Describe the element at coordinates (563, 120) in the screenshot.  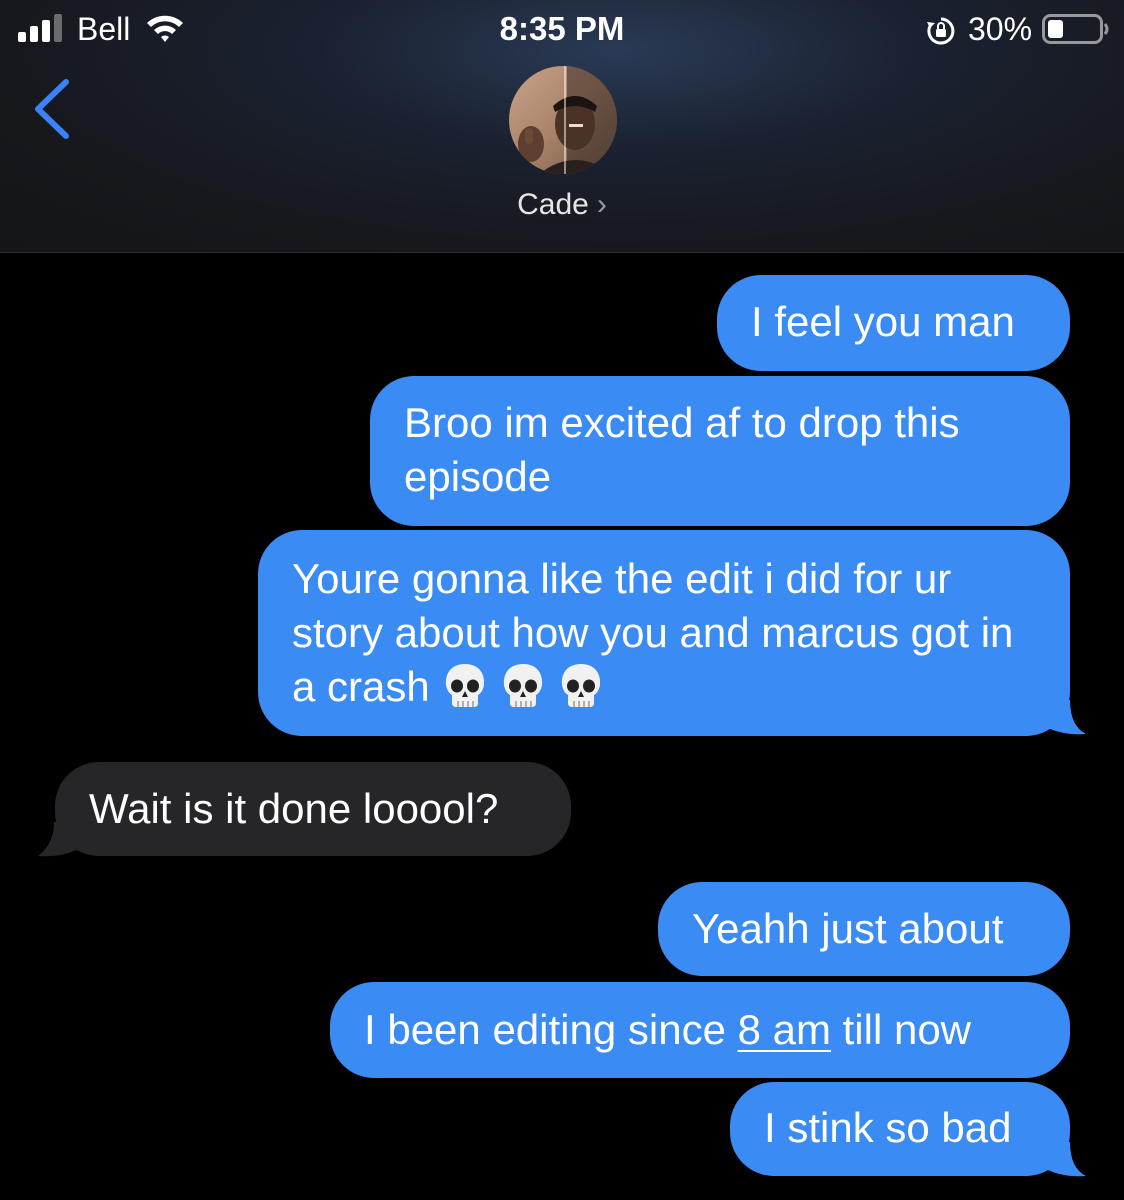
I see `contact-avatar` at that location.